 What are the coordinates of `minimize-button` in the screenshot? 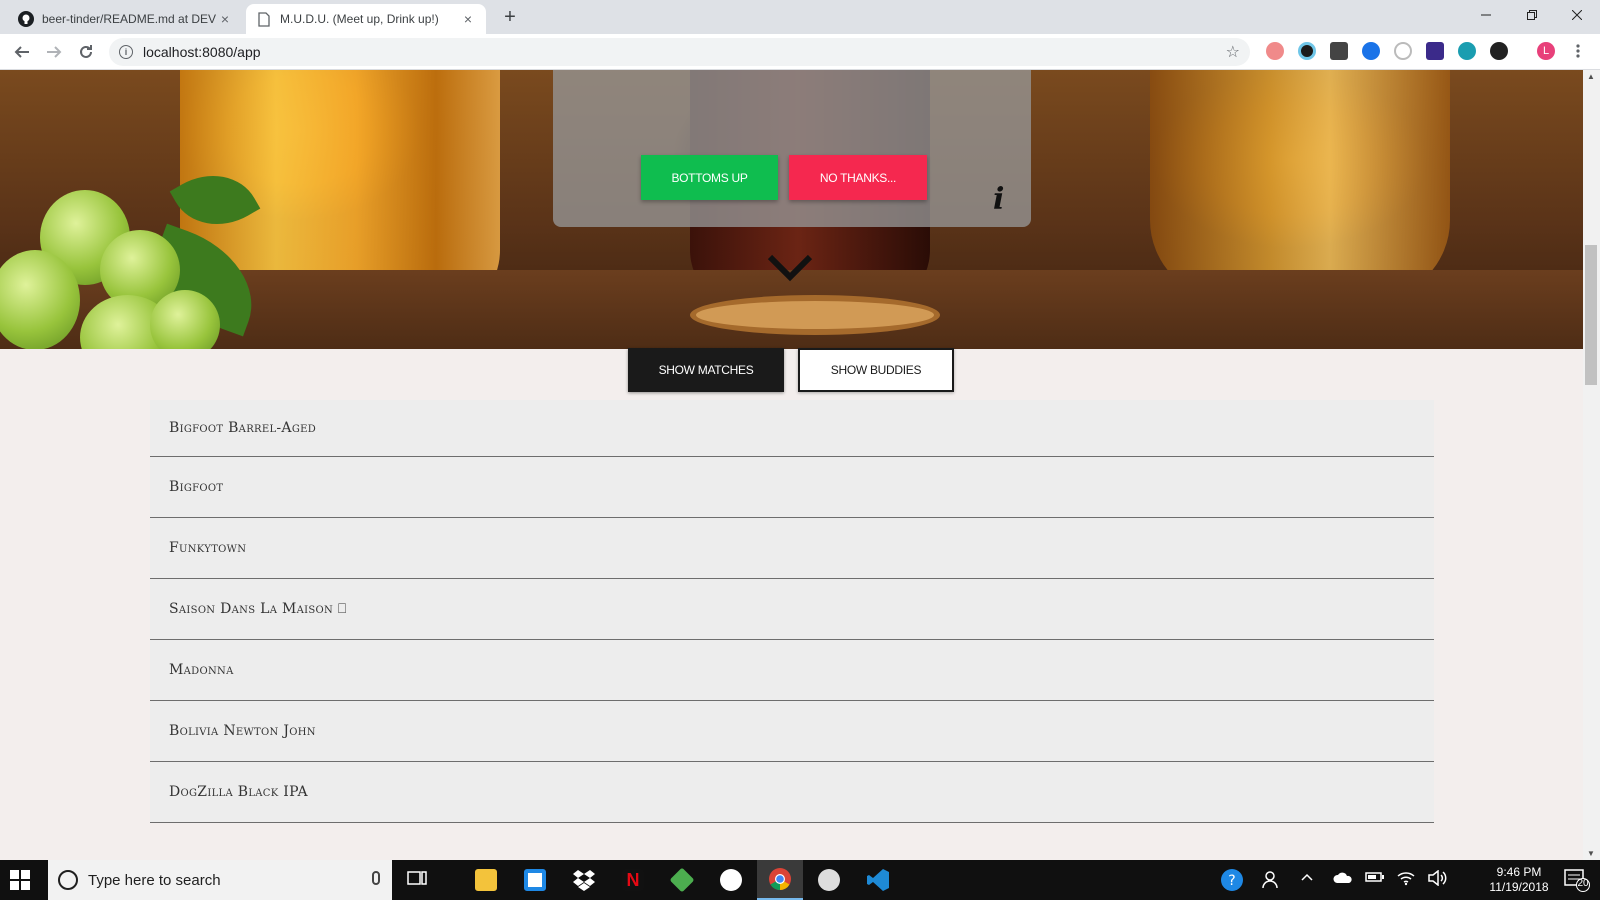 It's located at (1486, 15).